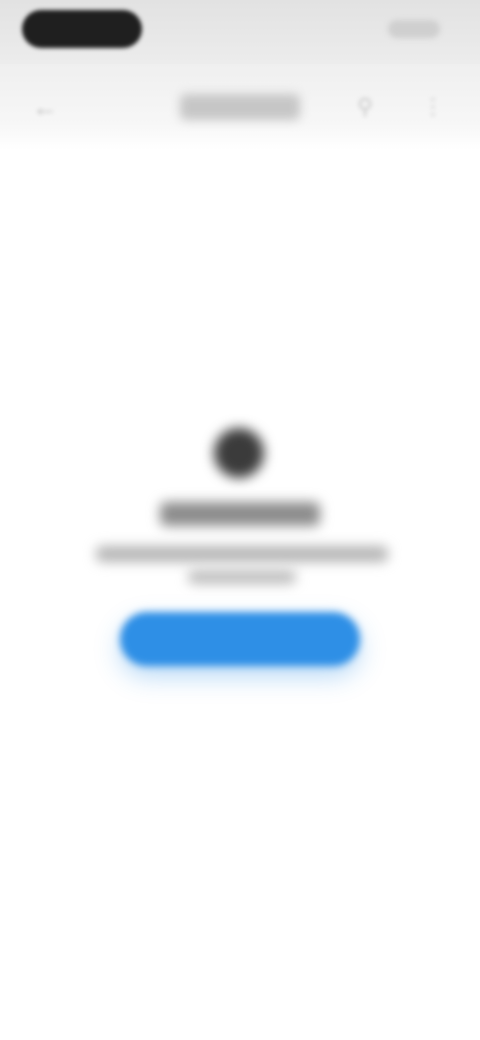 This screenshot has height=1040, width=480. I want to click on page-title, so click(240, 107).